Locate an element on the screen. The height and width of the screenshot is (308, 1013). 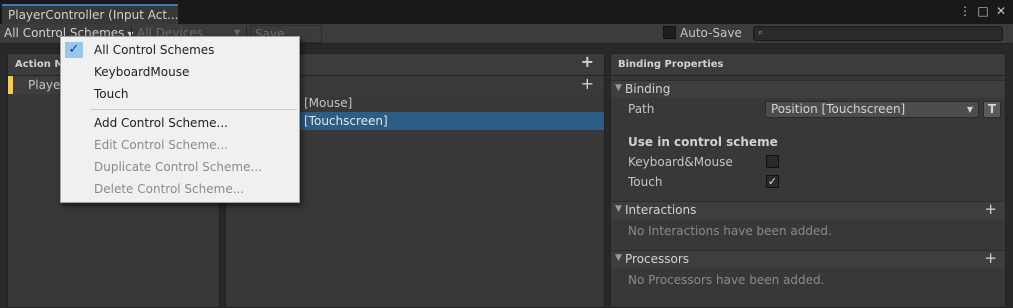
menu-separator is located at coordinates (194, 109).